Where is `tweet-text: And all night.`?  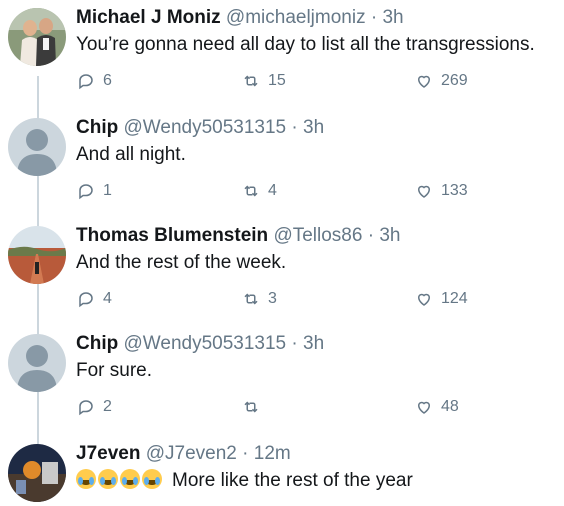
tweet-text: And all night. is located at coordinates (131, 154).